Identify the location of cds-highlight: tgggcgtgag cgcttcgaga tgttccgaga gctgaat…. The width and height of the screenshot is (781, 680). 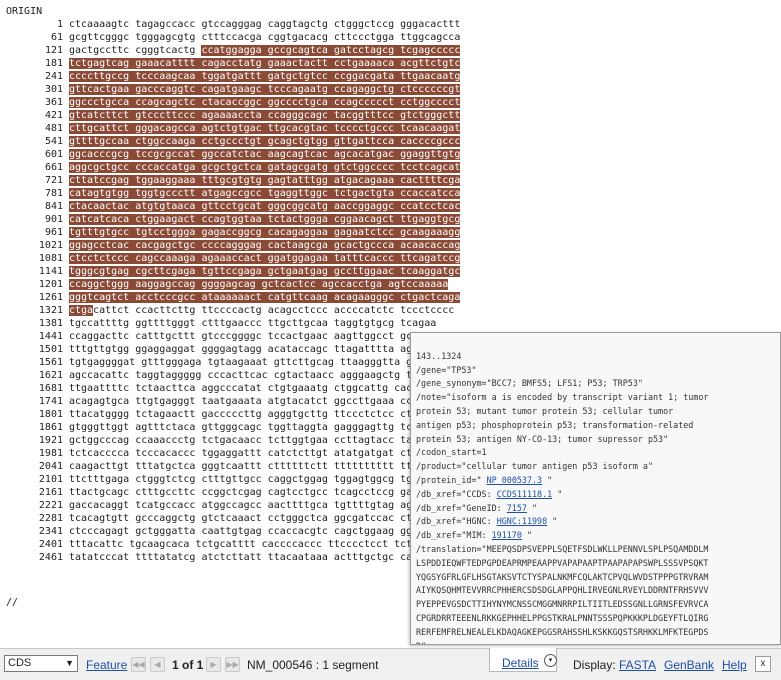
(265, 271).